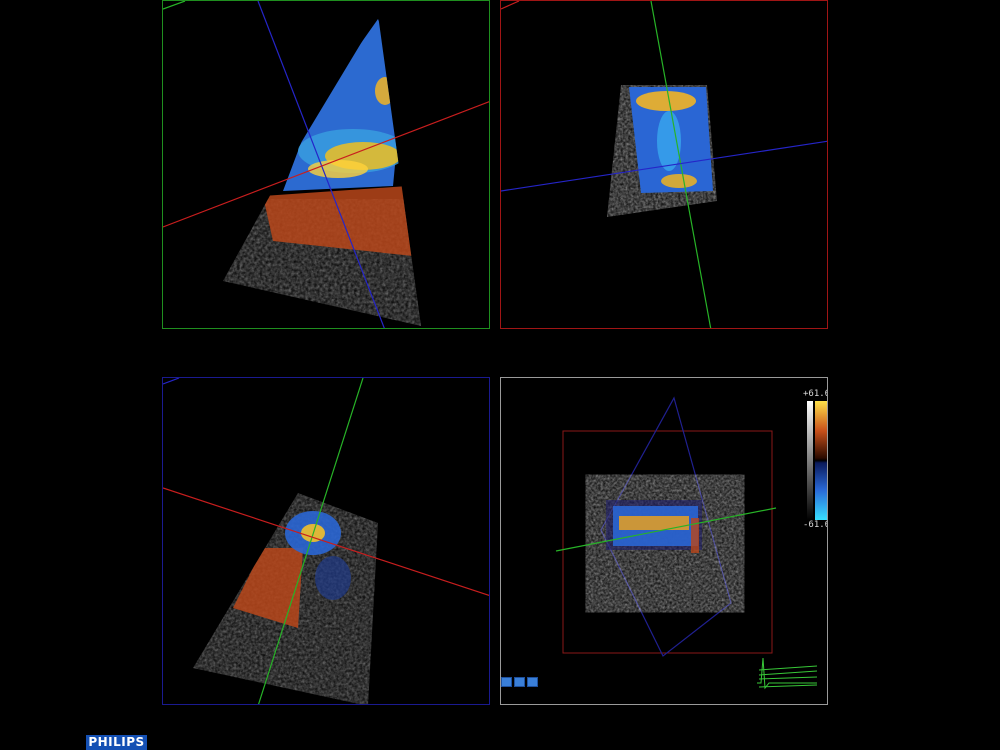 Image resolution: width=1000 pixels, height=750 pixels. I want to click on mpr-image-blue, so click(326, 541).